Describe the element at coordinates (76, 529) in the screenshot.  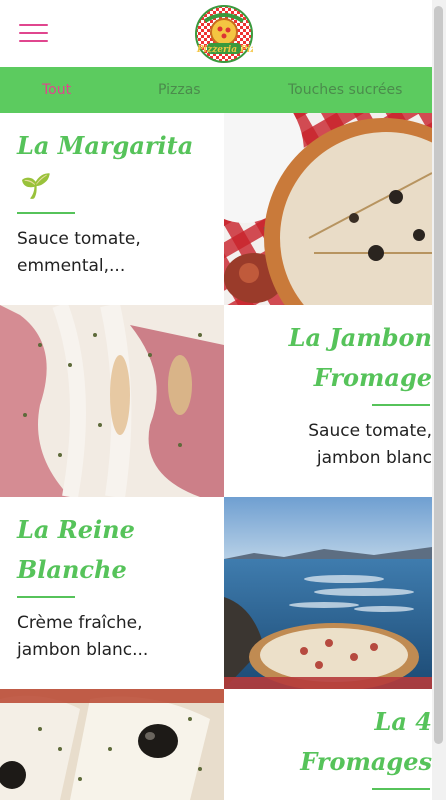
I see `card-title: La Reine` at that location.